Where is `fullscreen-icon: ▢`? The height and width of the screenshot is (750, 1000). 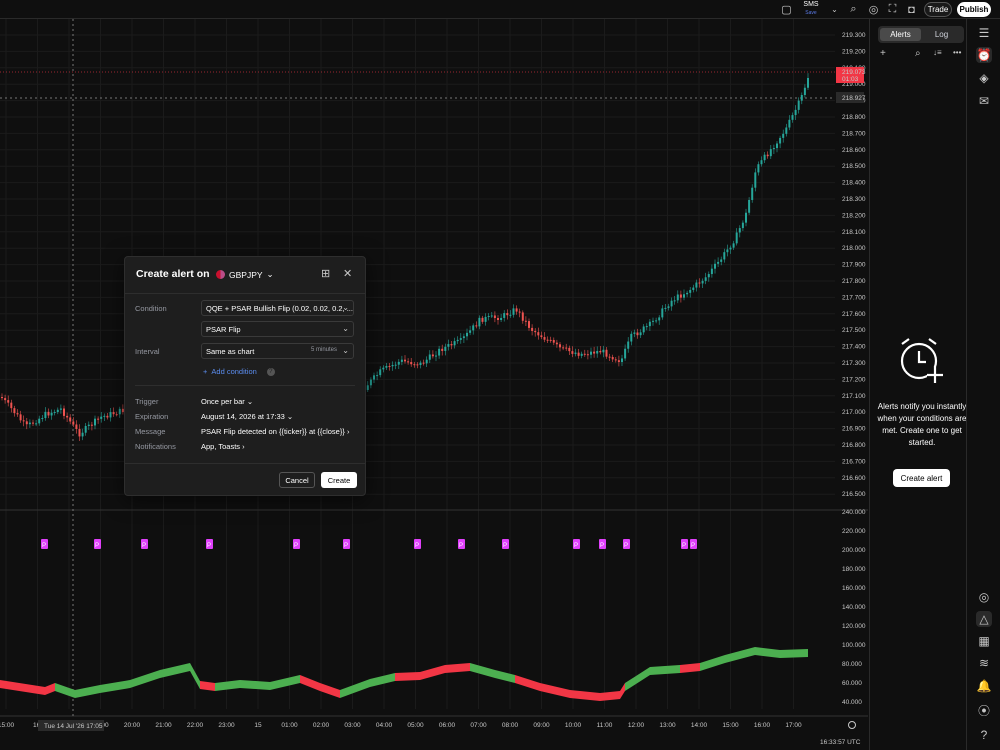 fullscreen-icon: ▢ is located at coordinates (786, 9).